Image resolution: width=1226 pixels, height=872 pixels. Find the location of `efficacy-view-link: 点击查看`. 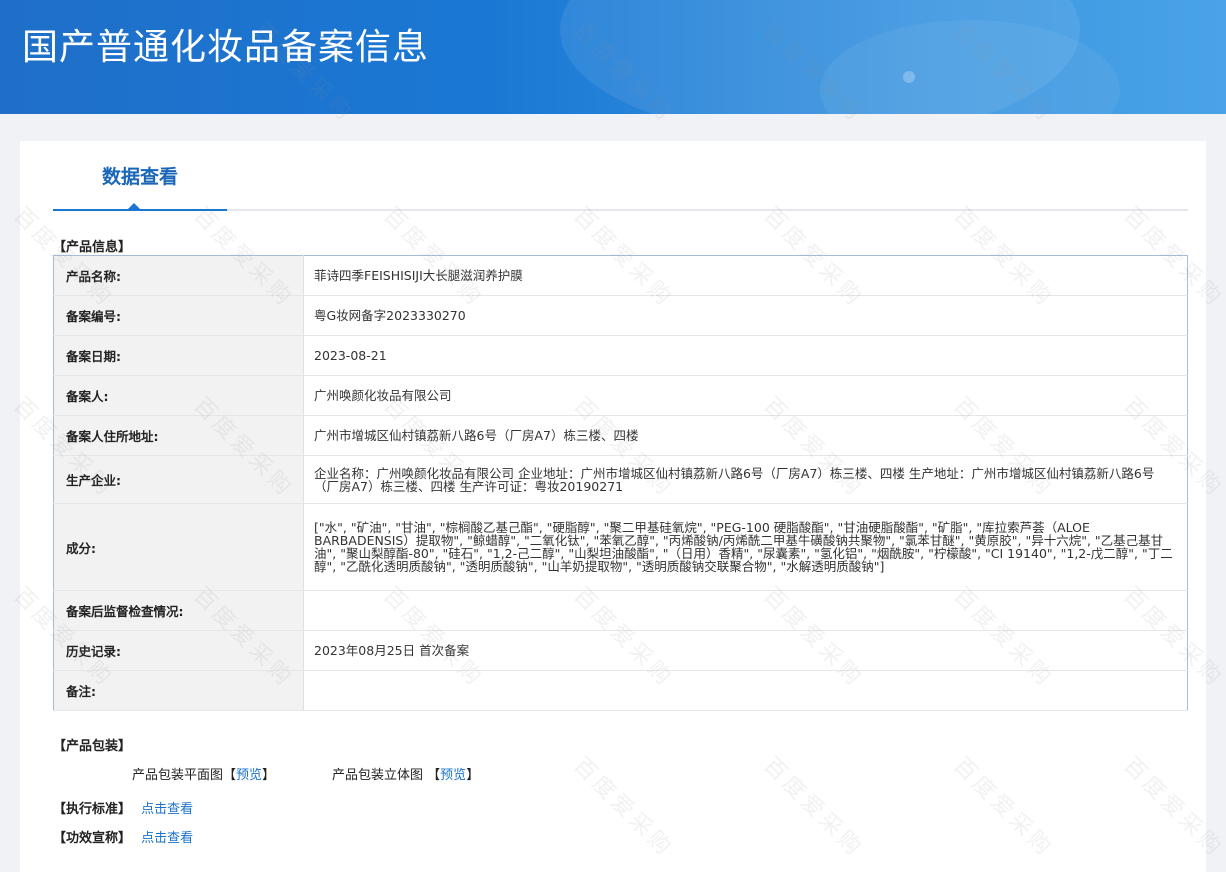

efficacy-view-link: 点击查看 is located at coordinates (167, 838).